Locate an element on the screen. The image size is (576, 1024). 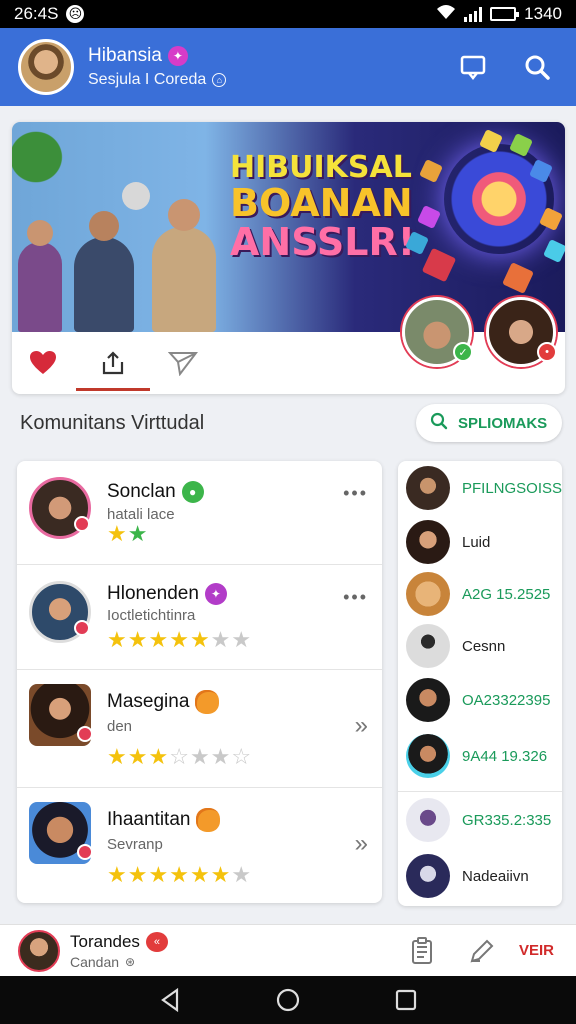
notification-badge-icon: « is located at coordinates (156, 941).